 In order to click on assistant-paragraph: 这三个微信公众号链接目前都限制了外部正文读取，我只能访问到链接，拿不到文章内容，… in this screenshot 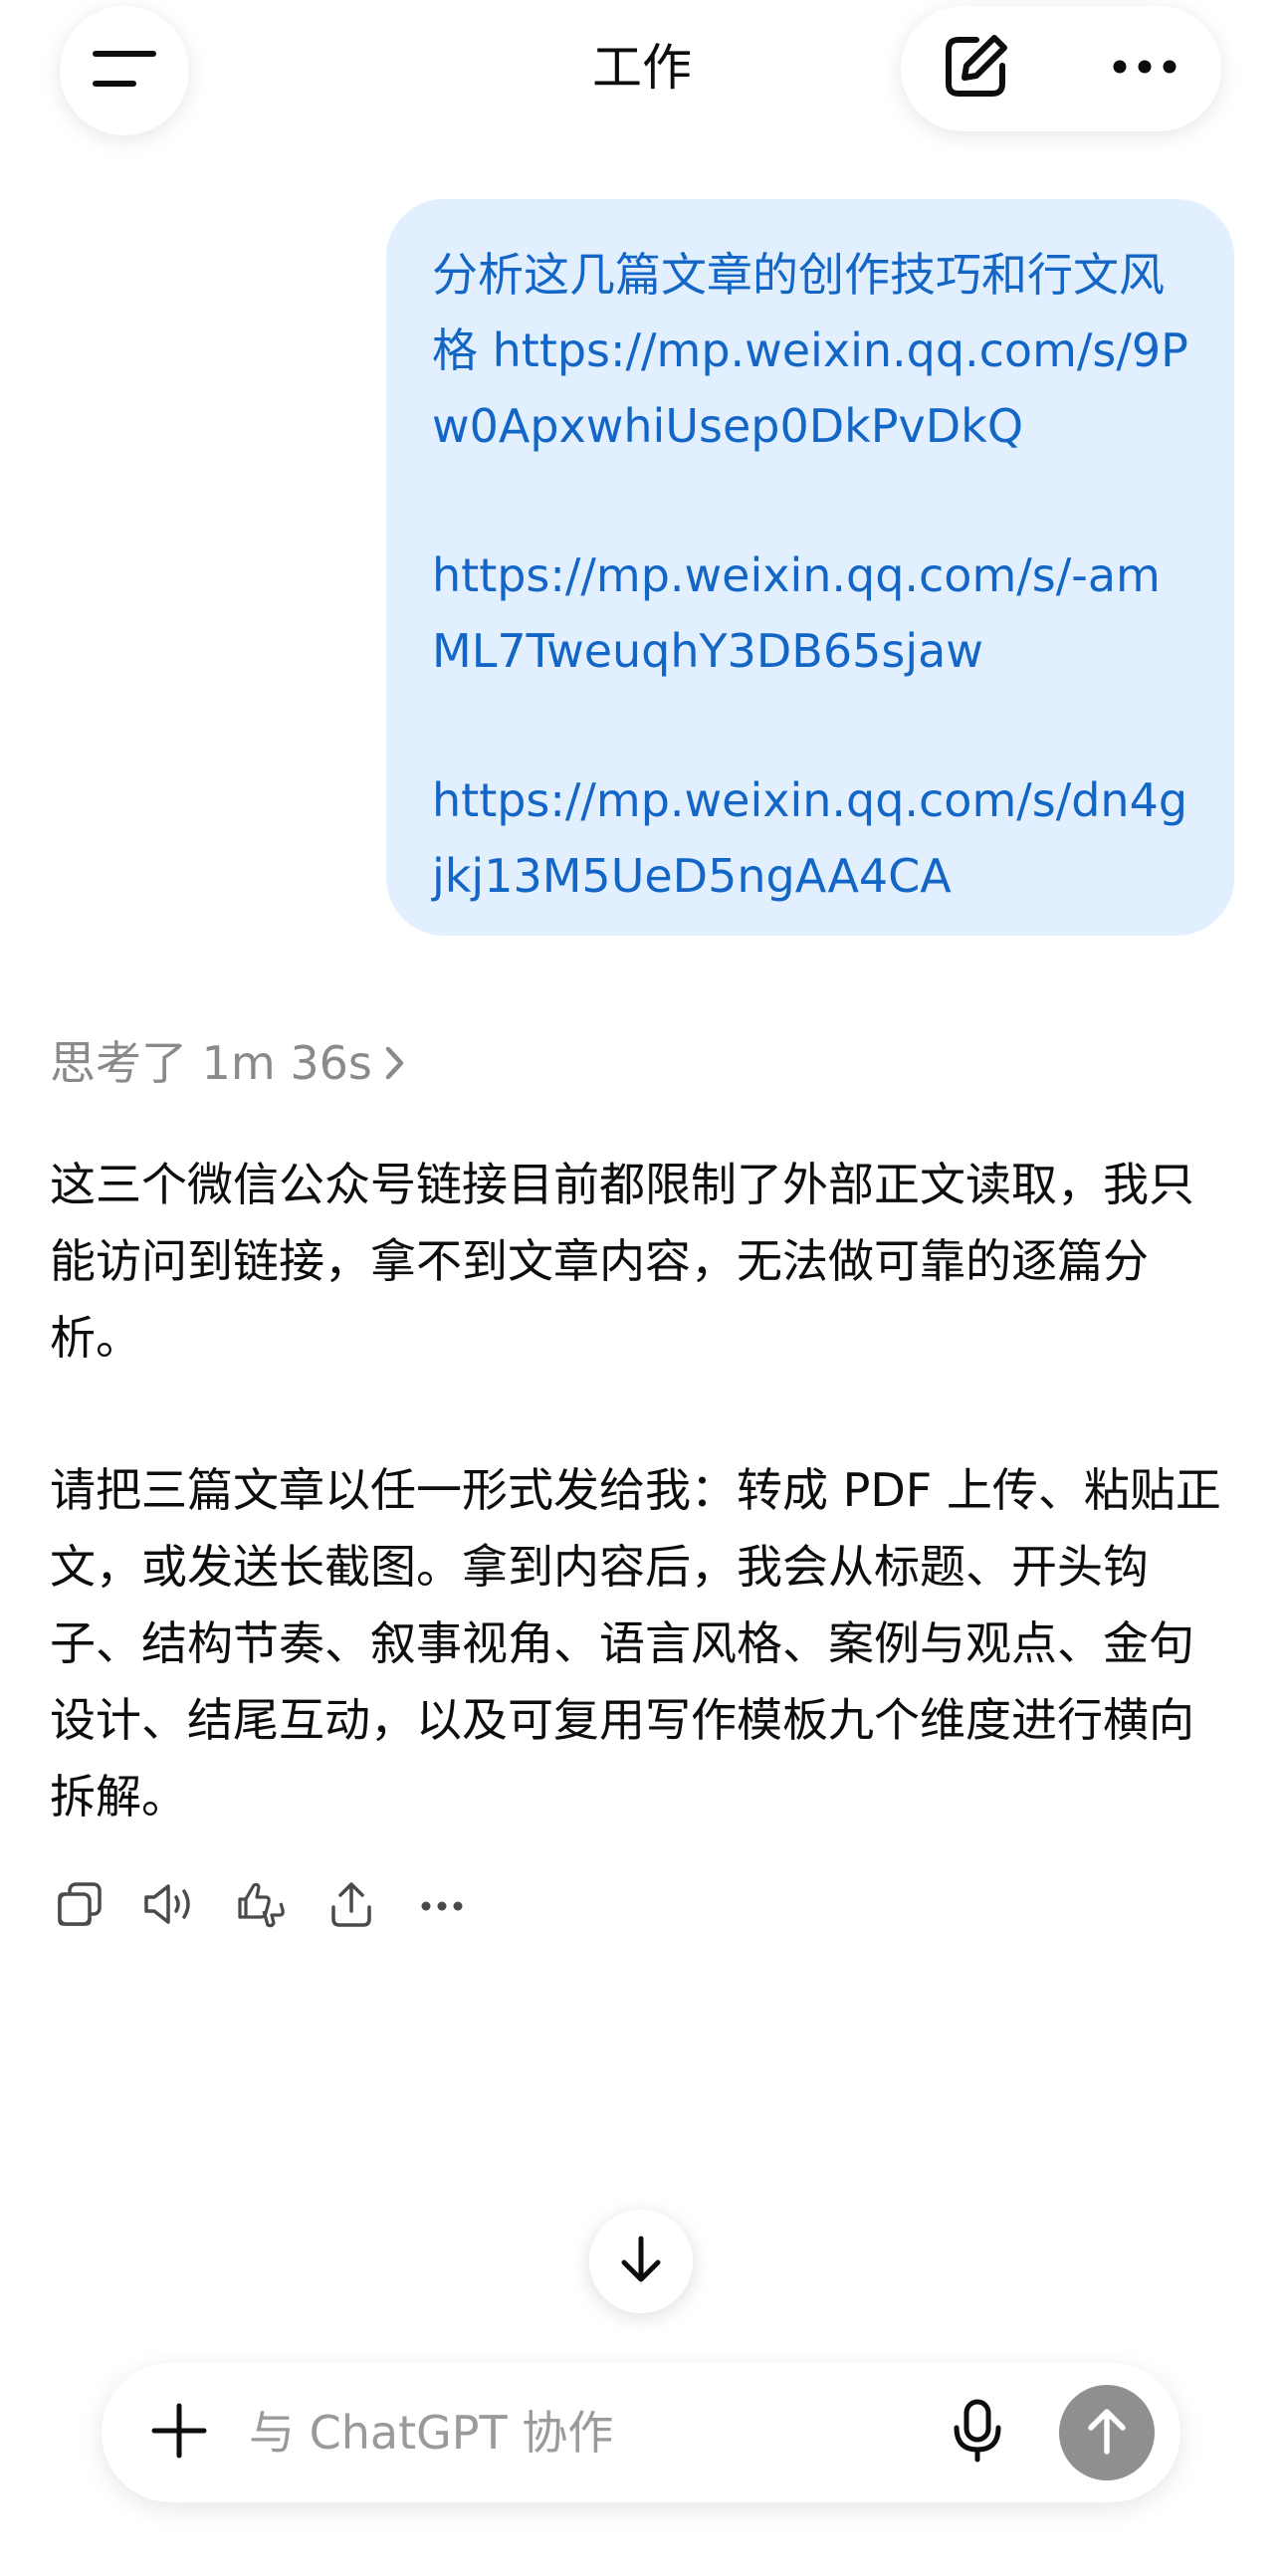, I will do `click(622, 1261)`.